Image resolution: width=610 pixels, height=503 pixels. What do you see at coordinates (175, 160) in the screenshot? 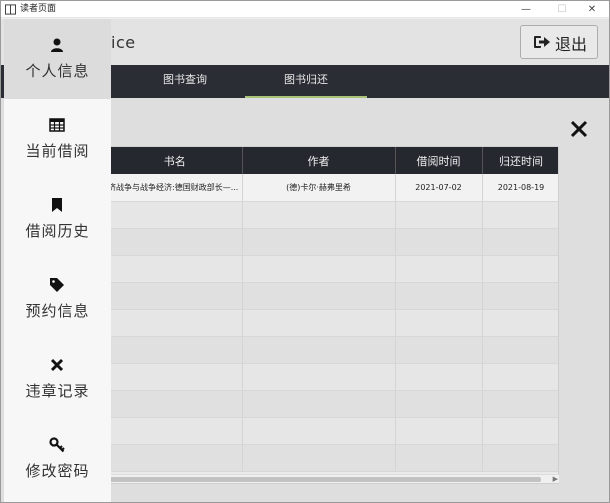
I see `column-header-title: 书名` at bounding box center [175, 160].